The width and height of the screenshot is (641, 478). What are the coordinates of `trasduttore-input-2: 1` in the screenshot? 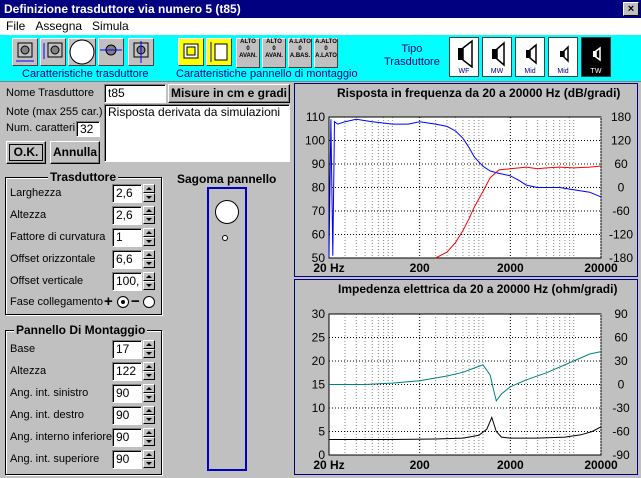 It's located at (127, 237).